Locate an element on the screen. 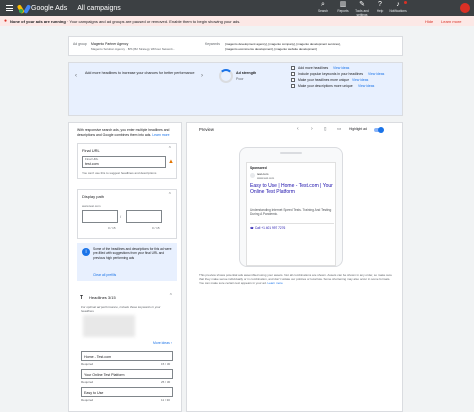 This screenshot has width=474, height=412. site-favicon is located at coordinates (252, 175).